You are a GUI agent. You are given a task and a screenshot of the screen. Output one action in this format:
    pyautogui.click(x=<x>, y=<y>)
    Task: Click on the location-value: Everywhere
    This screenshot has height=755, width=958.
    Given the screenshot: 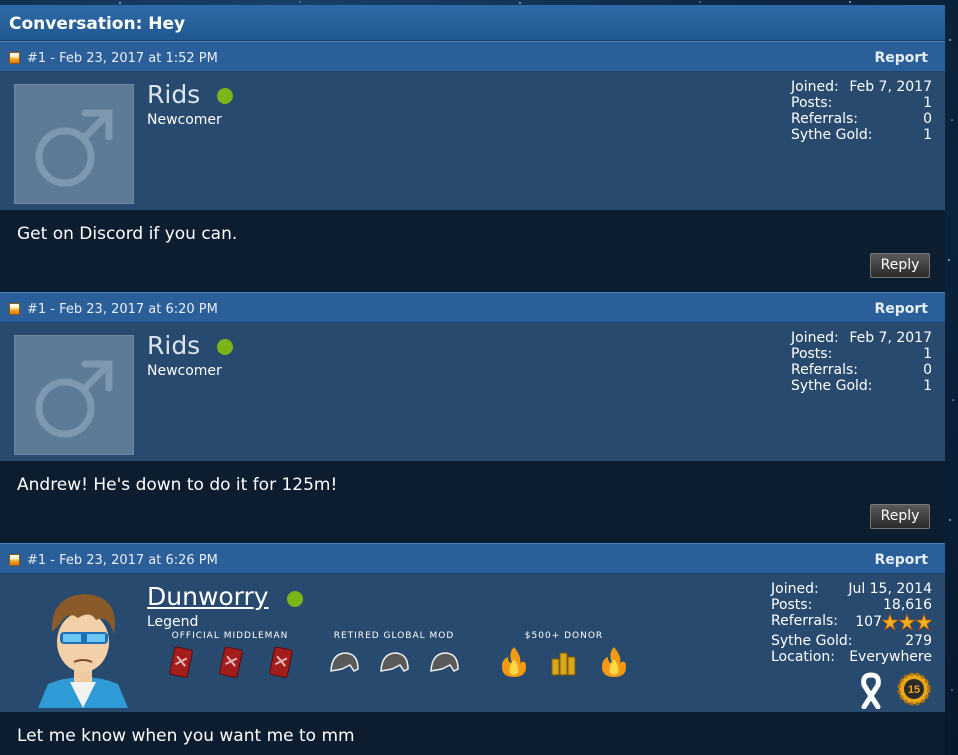 What is the action you would take?
    pyautogui.click(x=890, y=657)
    